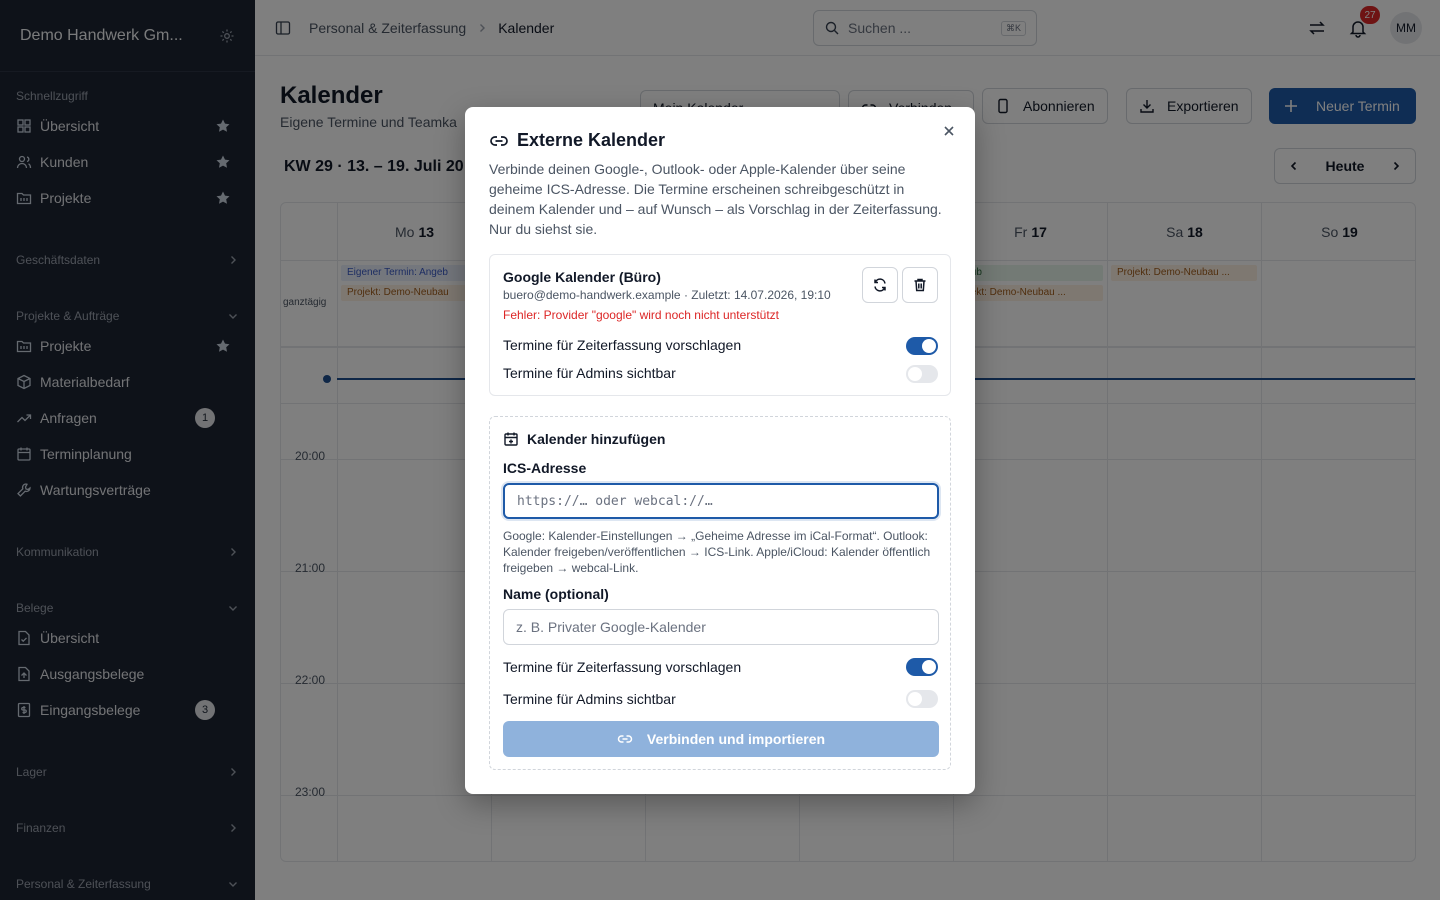  Describe the element at coordinates (556, 594) in the screenshot. I see `name-label: Name (optional)` at that location.